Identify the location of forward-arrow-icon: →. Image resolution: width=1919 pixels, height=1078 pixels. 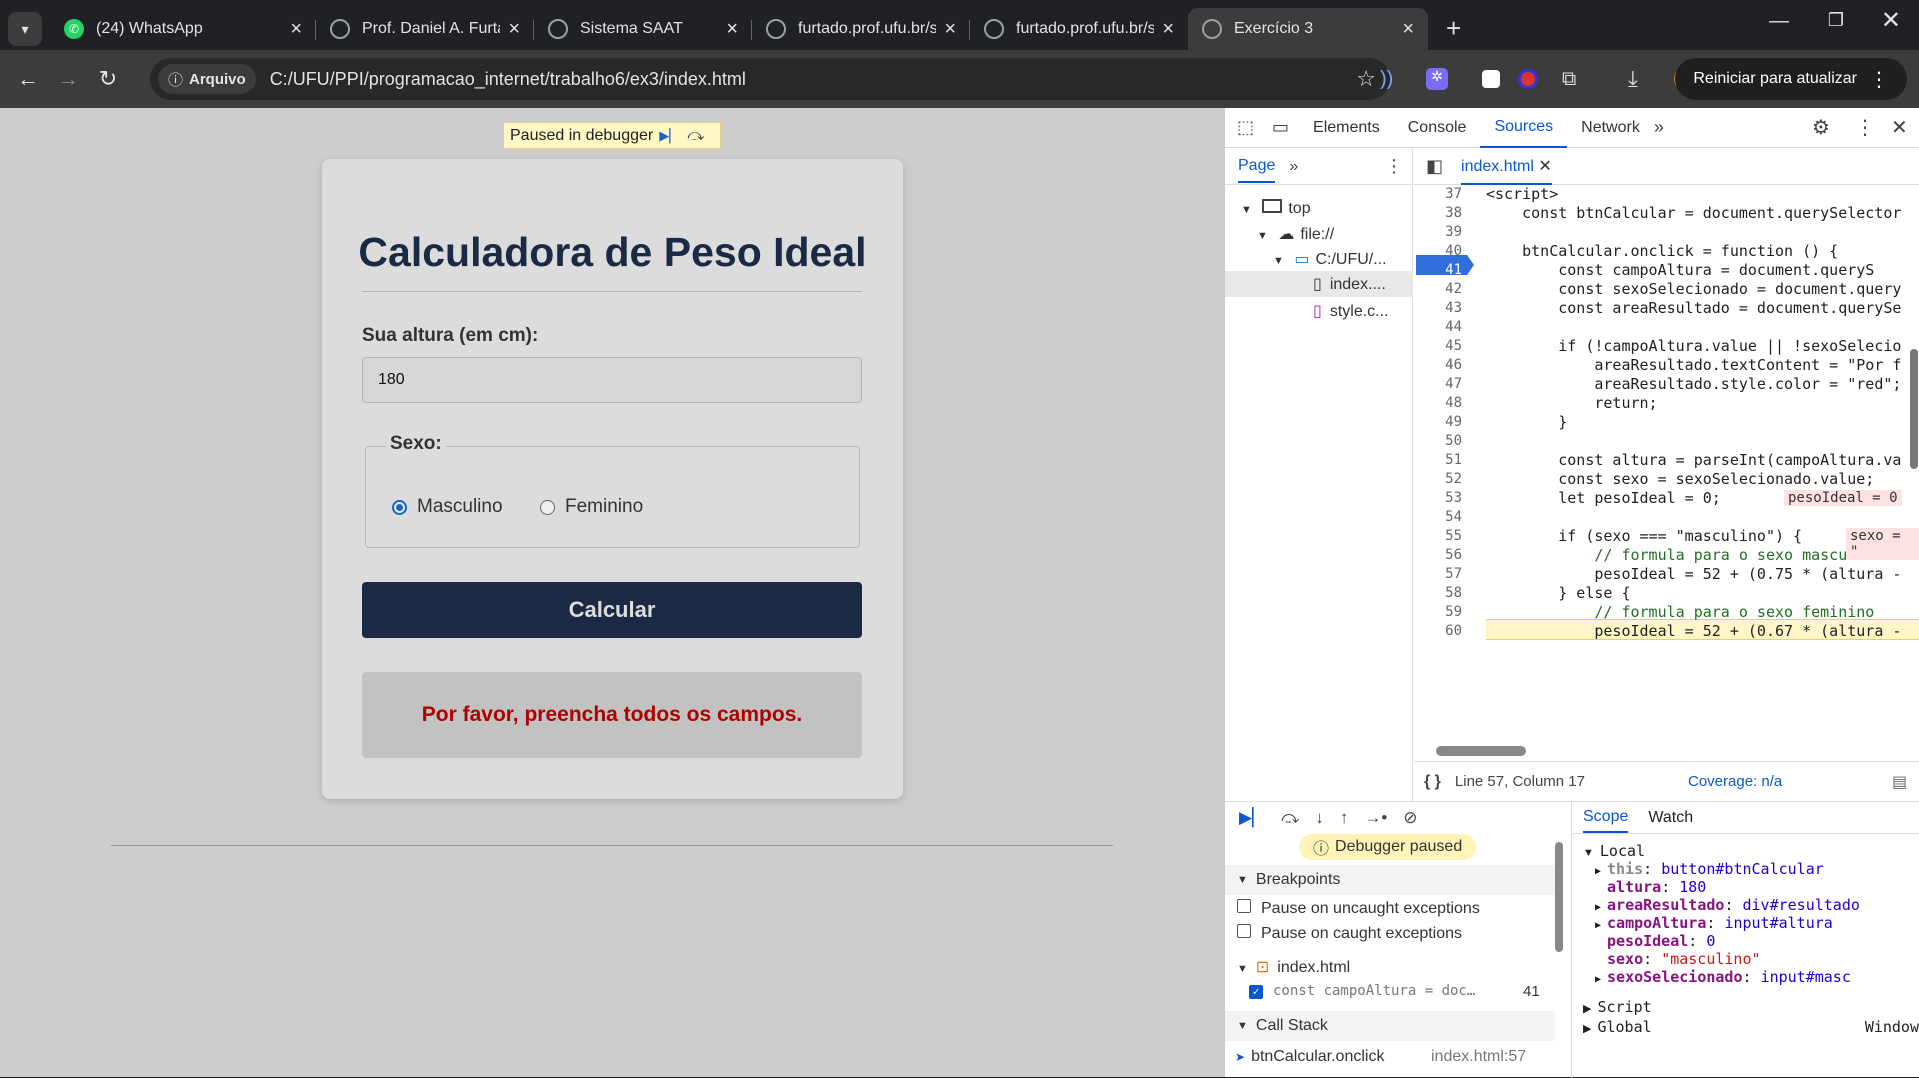
(68, 79).